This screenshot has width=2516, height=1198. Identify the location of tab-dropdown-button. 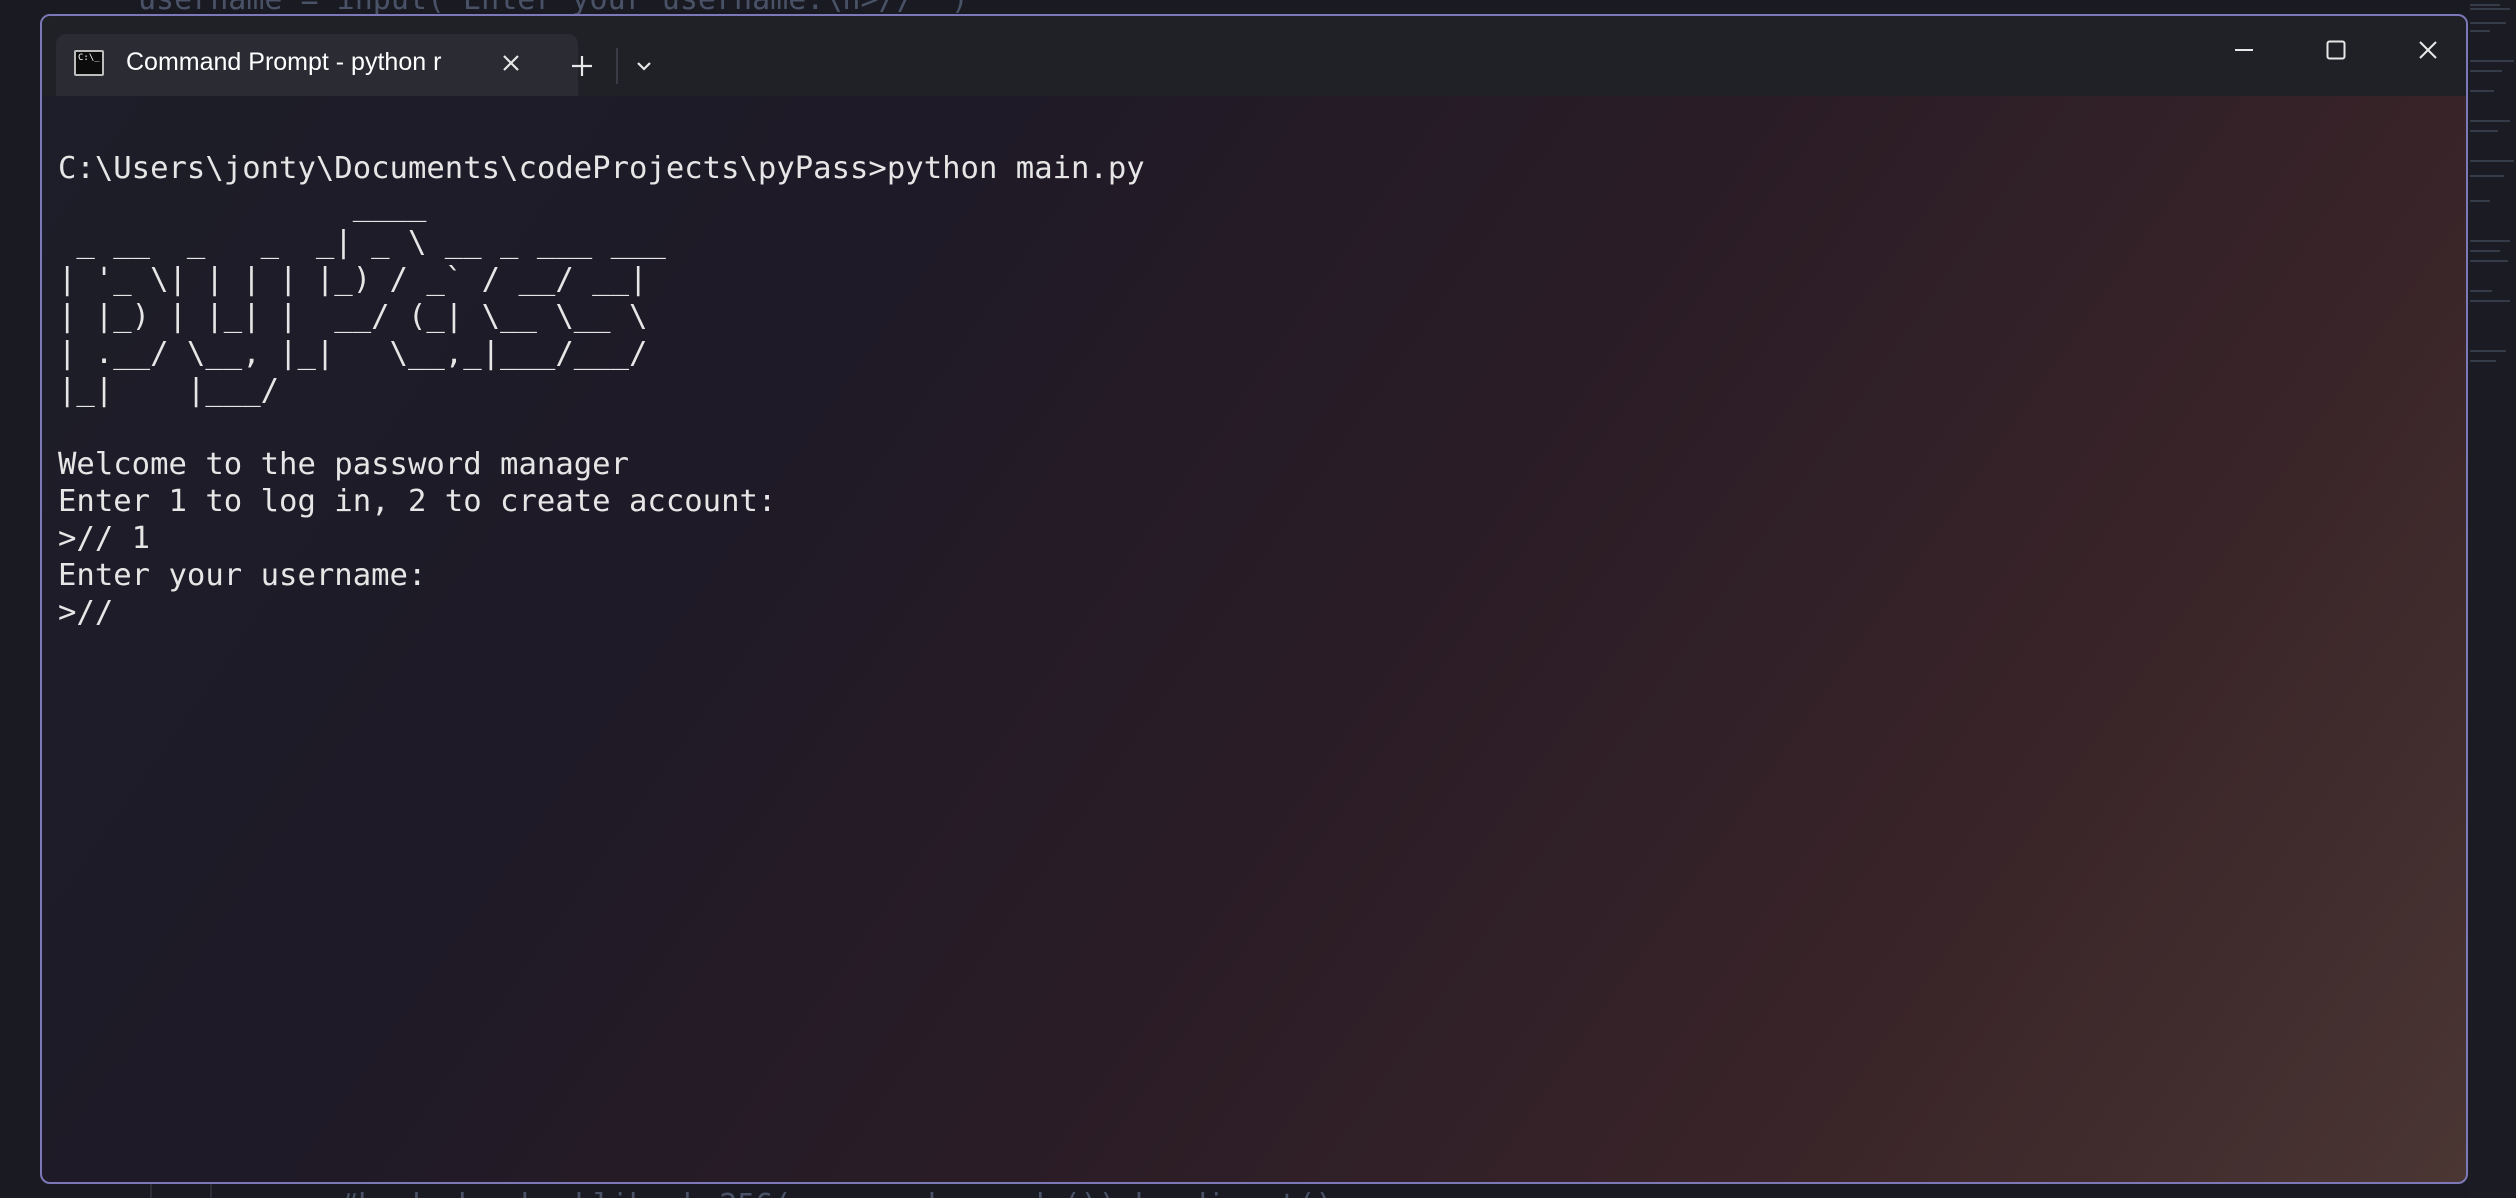
(644, 66).